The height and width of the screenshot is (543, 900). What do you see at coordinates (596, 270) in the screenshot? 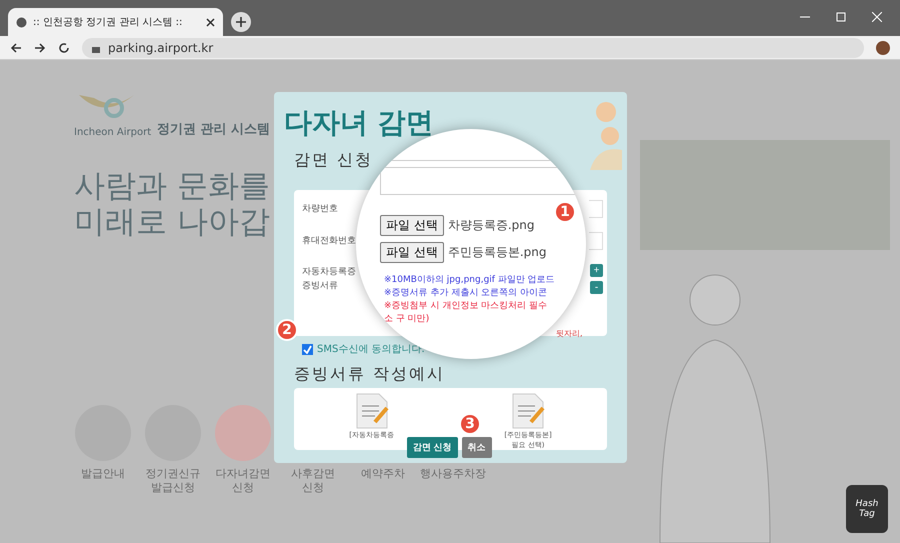
I see `add-button: +` at bounding box center [596, 270].